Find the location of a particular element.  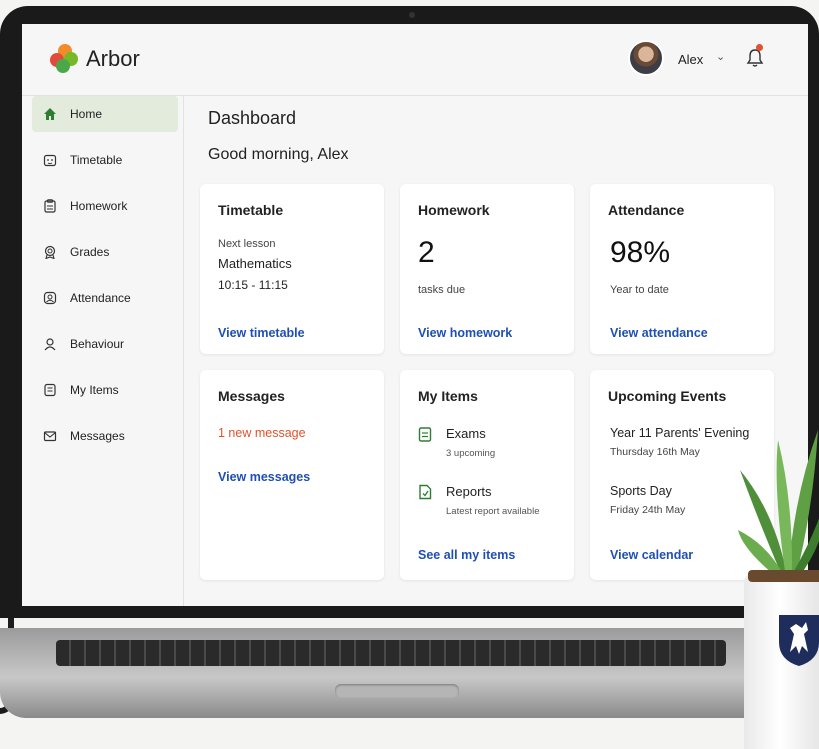

view-calendar-link: View calendar is located at coordinates (651, 555).